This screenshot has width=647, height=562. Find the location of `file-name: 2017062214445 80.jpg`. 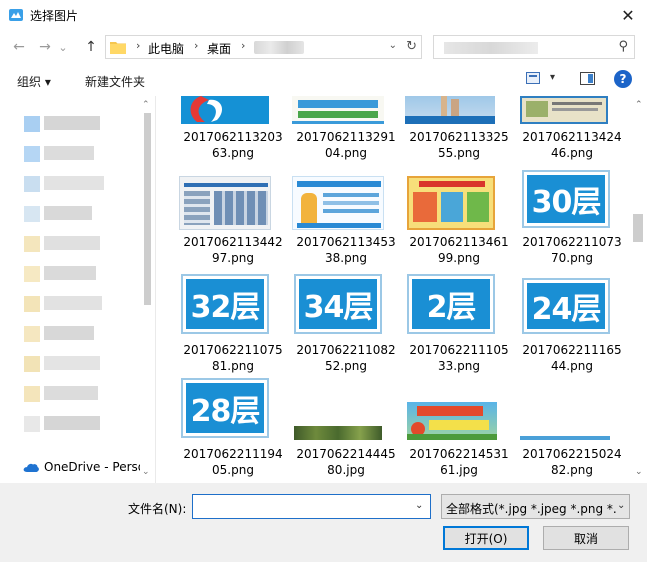

file-name: 2017062214445 80.jpg is located at coordinates (346, 462).